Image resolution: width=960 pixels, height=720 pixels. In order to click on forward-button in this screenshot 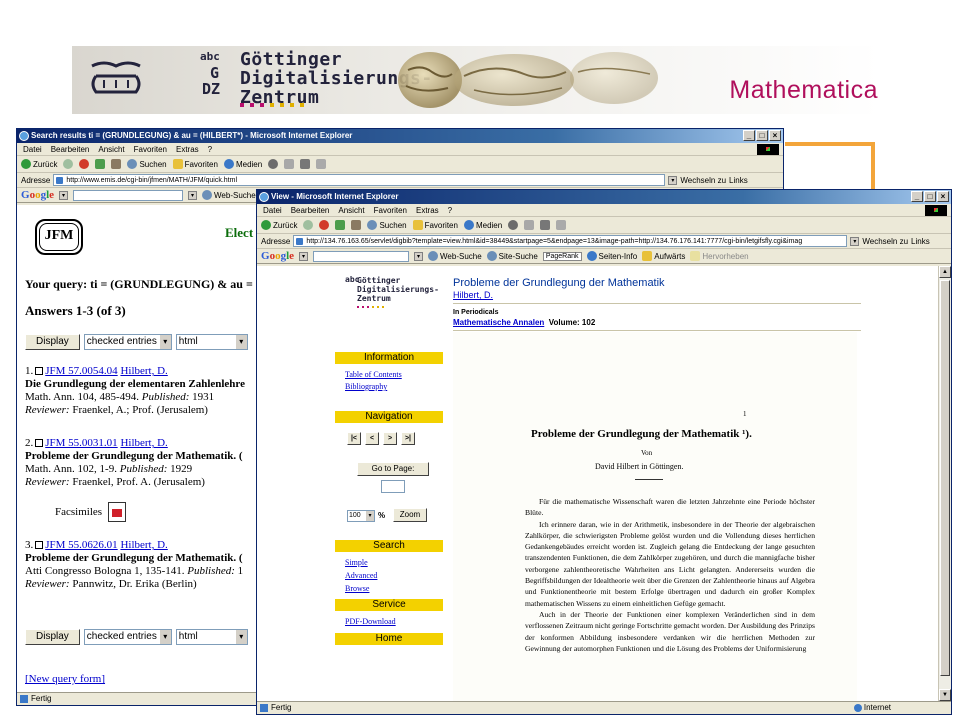, I will do `click(68, 164)`.